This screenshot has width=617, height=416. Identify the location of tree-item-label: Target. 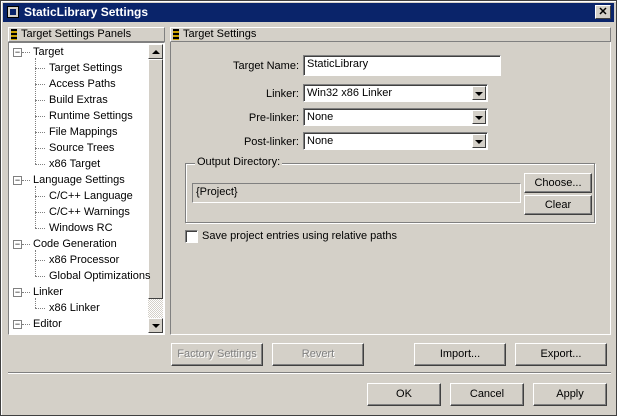
(48, 52).